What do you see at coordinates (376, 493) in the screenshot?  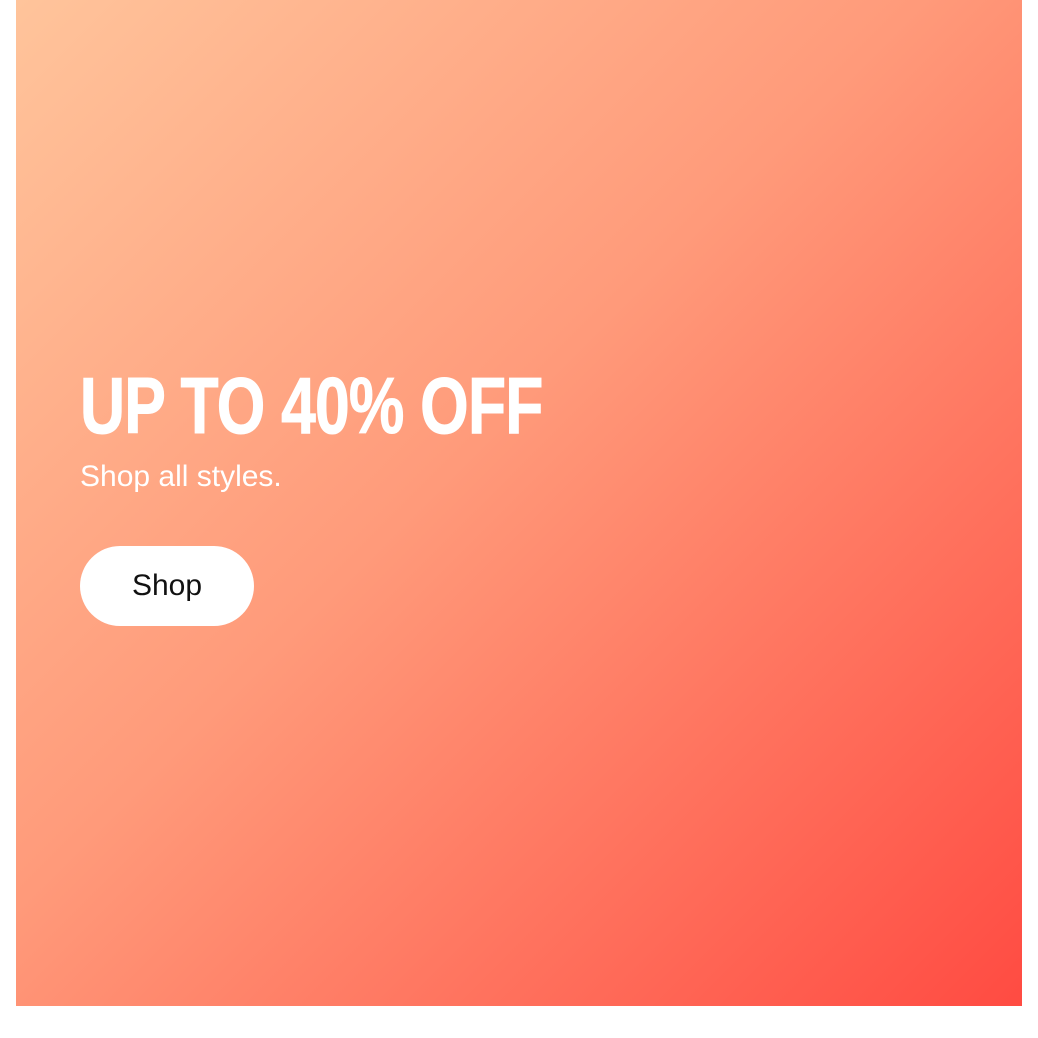 I see `promo-content: UP TO 40% OFF Shop all styles. Shop` at bounding box center [376, 493].